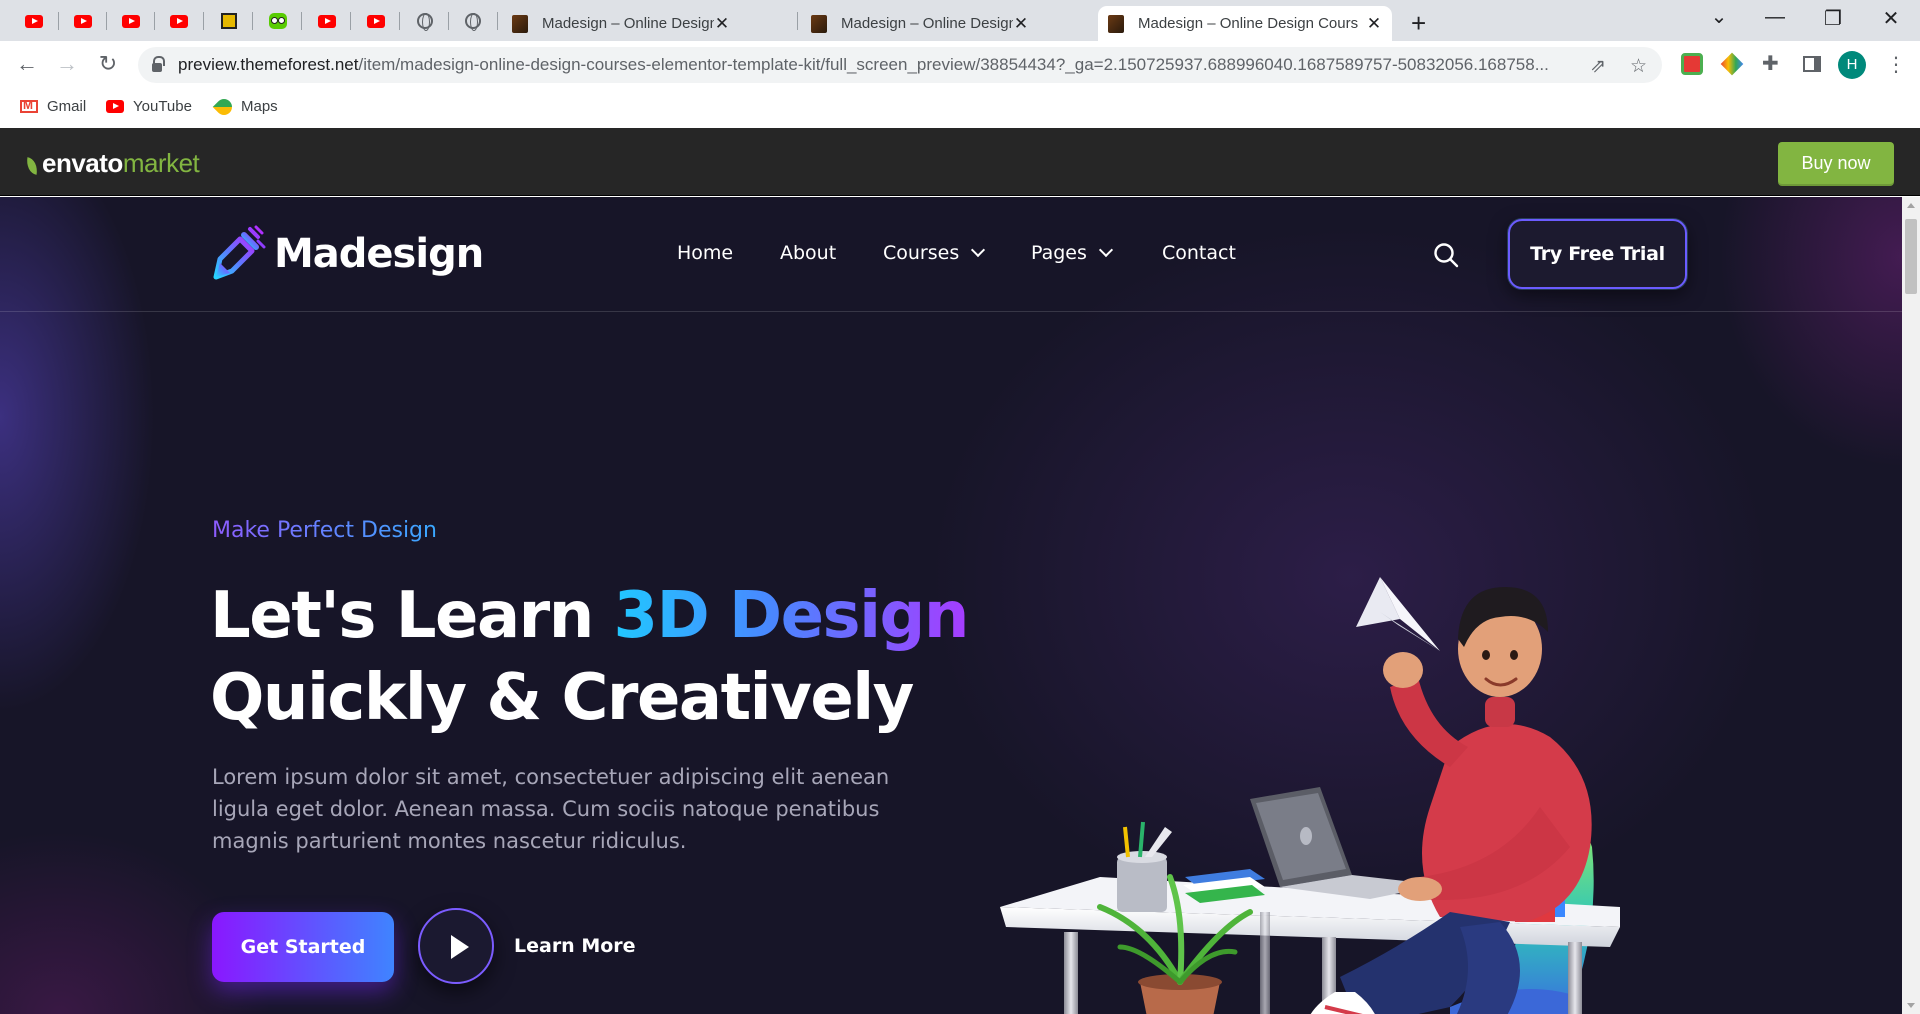 This screenshot has height=1014, width=1920. Describe the element at coordinates (960, 162) in the screenshot. I see `envato-preview-bar: envato market Buy now` at that location.